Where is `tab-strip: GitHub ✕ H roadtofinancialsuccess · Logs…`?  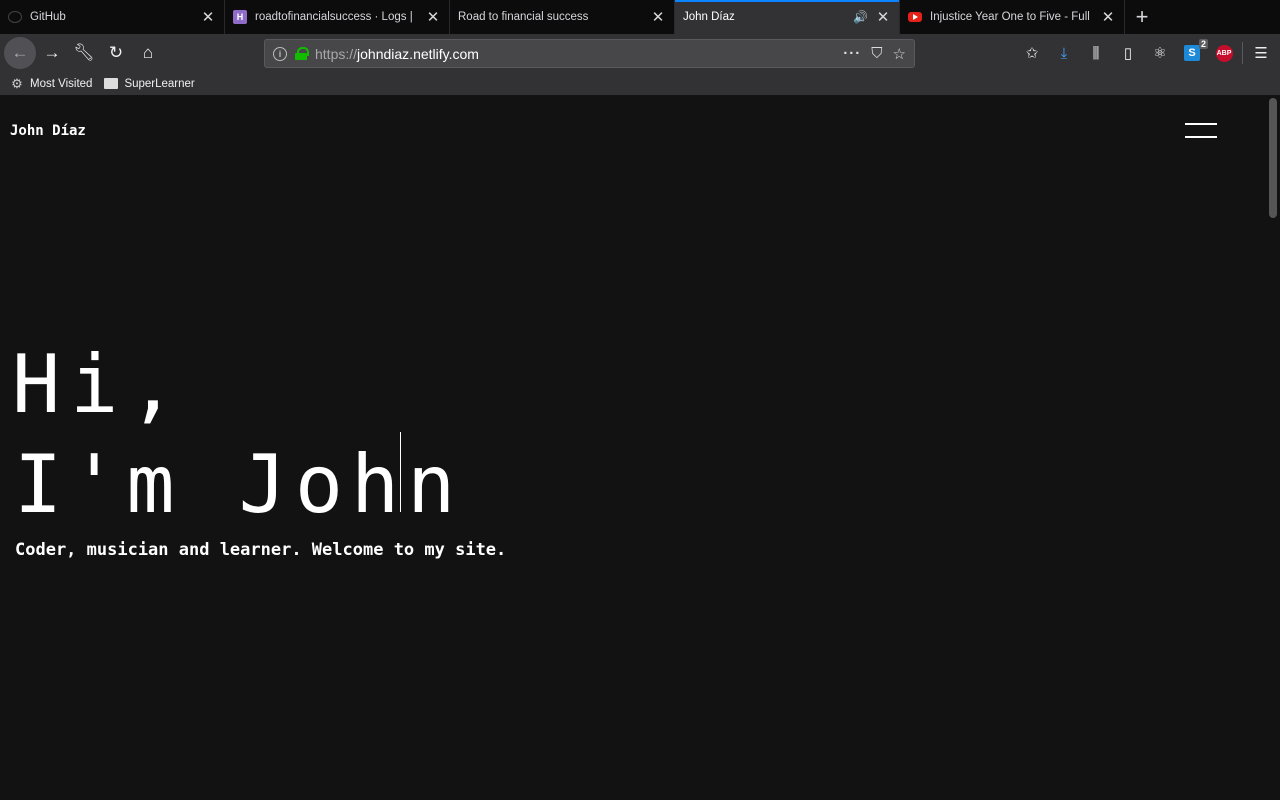
tab-strip: GitHub ✕ H roadtofinancialsuccess · Logs… is located at coordinates (640, 17).